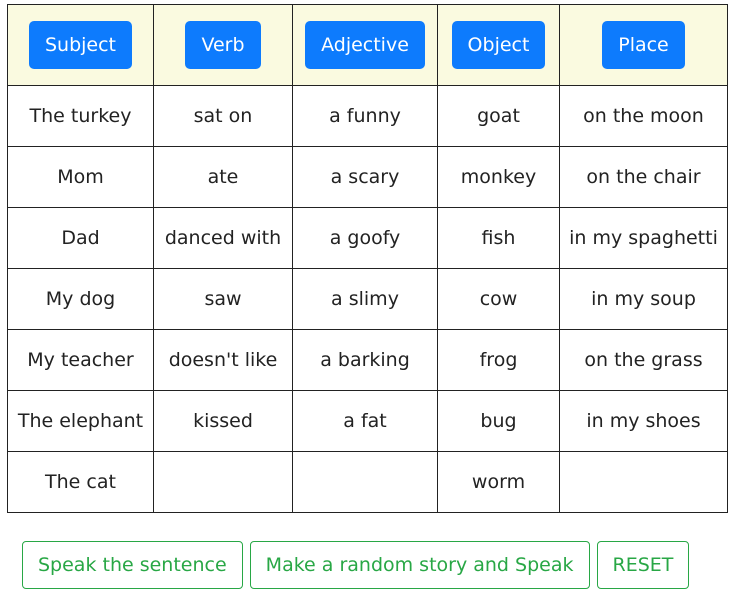 The image size is (734, 601). What do you see at coordinates (643, 116) in the screenshot?
I see `place-cell: on the moon` at bounding box center [643, 116].